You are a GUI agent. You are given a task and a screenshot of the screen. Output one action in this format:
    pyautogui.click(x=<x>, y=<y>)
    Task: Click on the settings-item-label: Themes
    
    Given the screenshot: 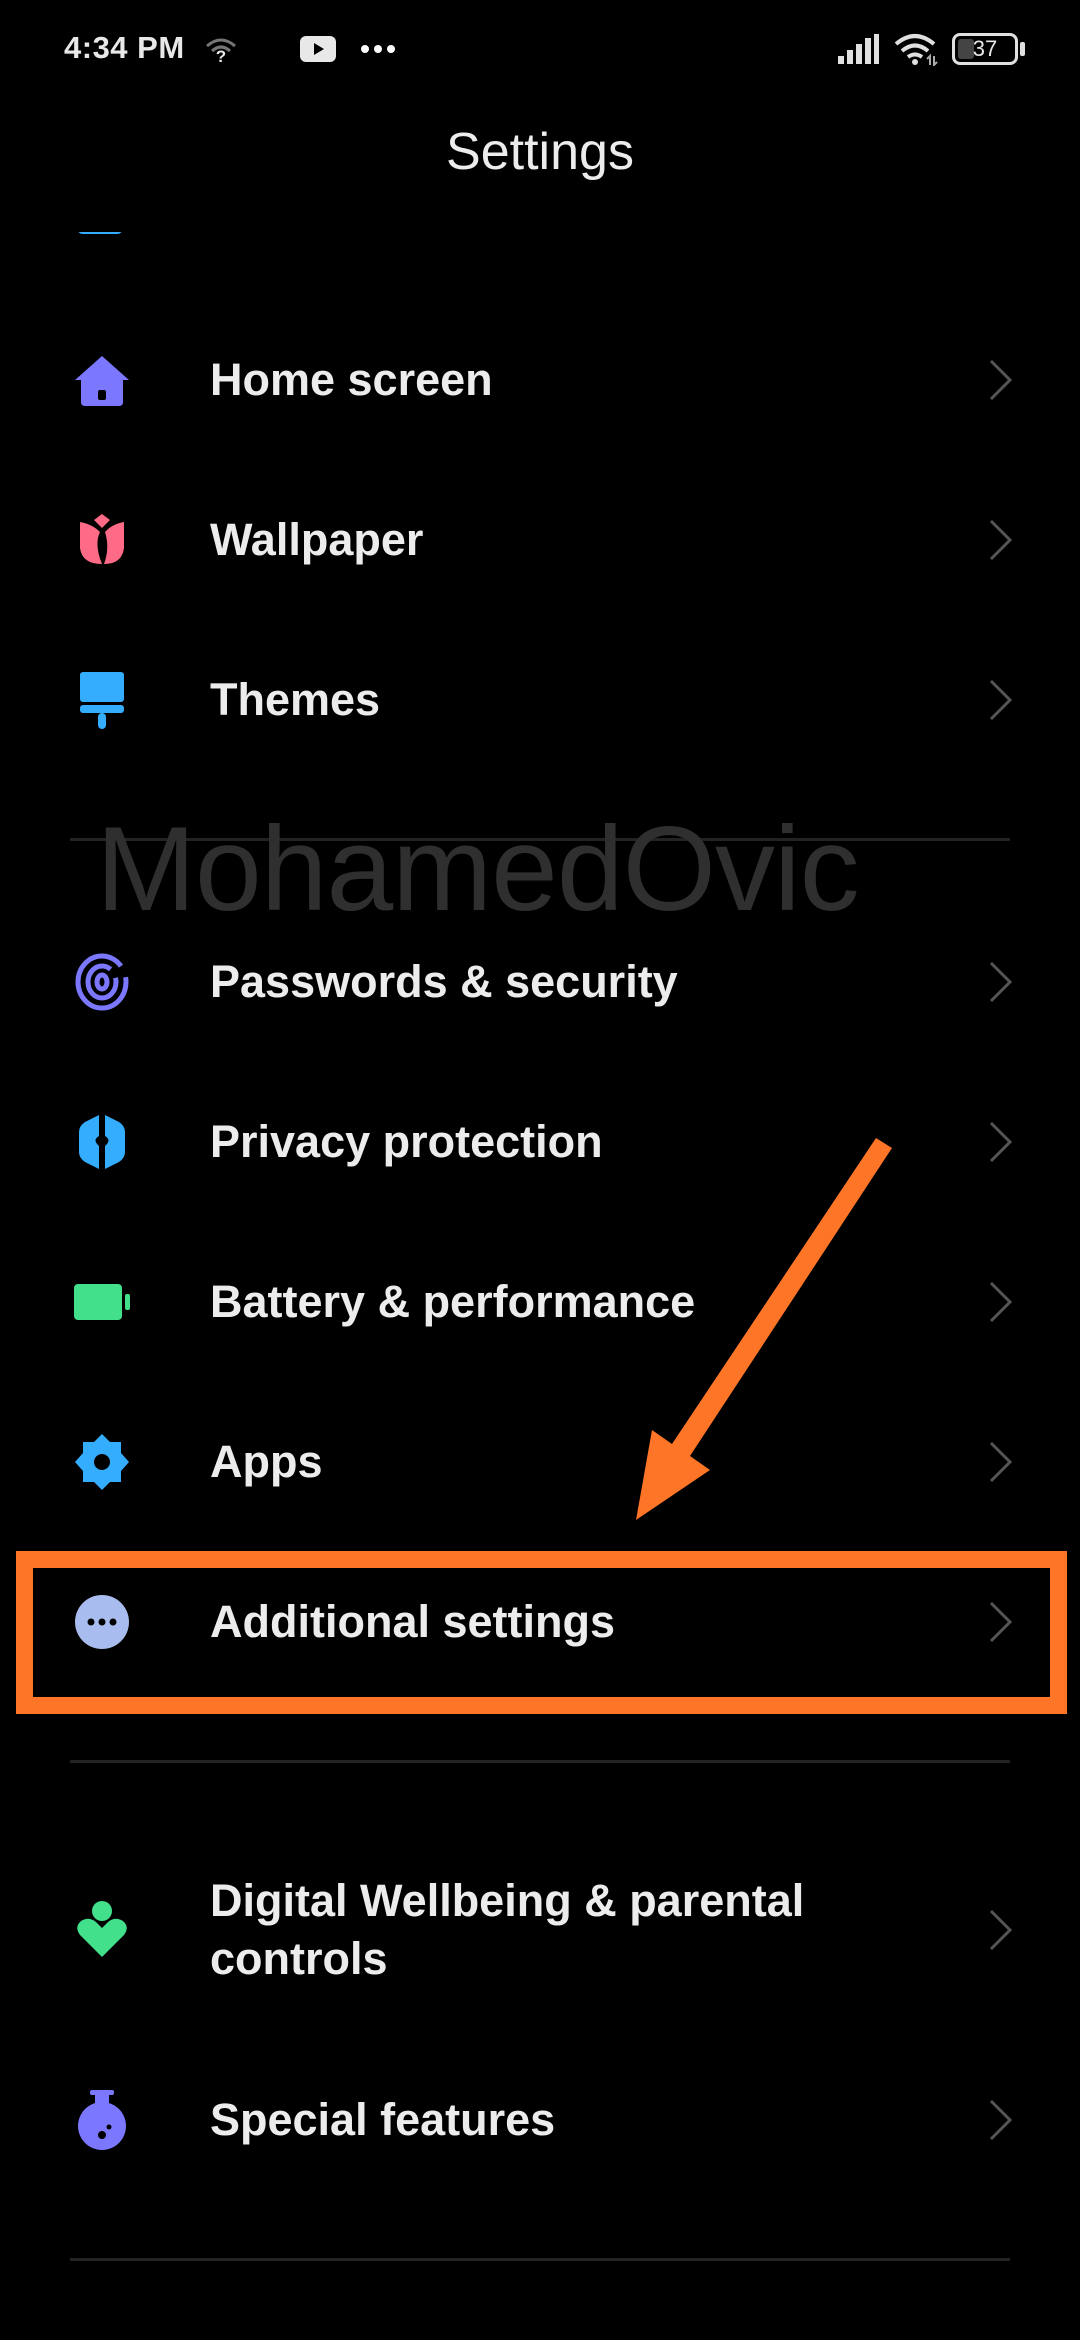 What is the action you would take?
    pyautogui.click(x=295, y=699)
    